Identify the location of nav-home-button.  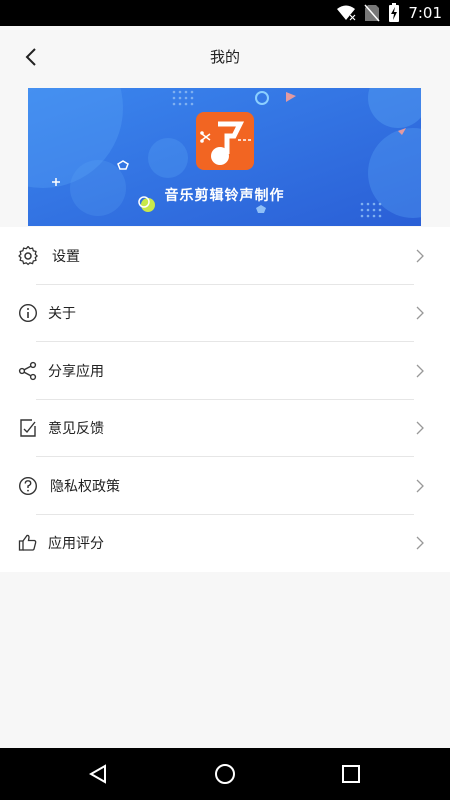
(225, 774).